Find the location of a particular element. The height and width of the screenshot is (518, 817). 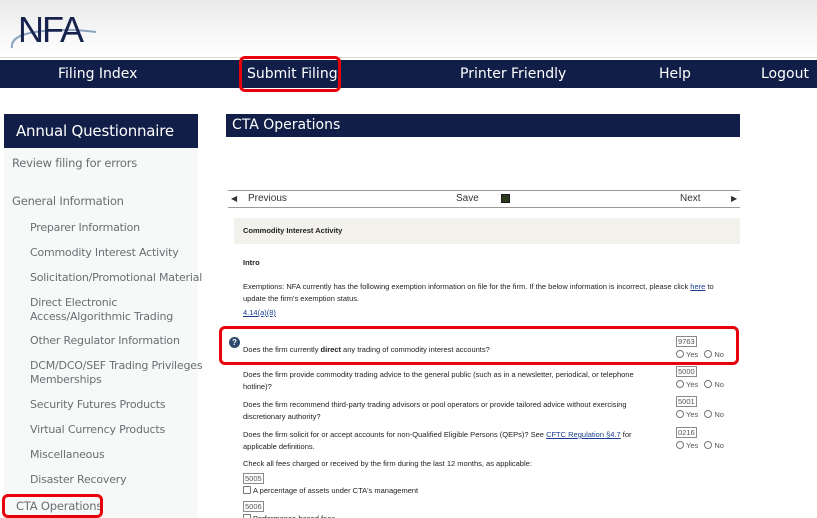

sidebar-item-commodity-interest-activity: Commodity Interest Activity is located at coordinates (104, 253).